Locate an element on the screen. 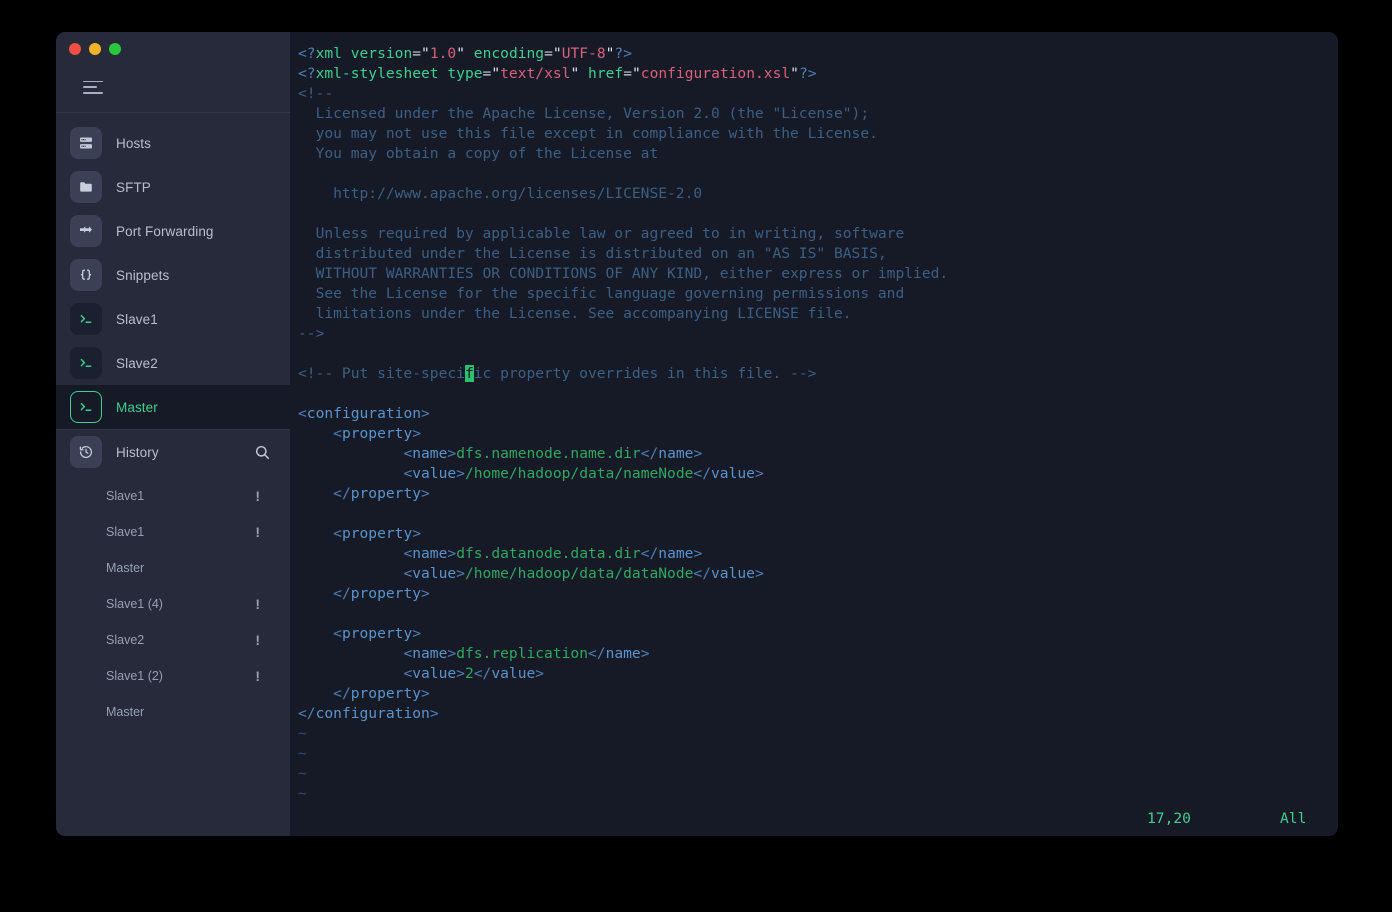 The image size is (1392, 912). list-item: Slave1 (4) ! is located at coordinates (173, 604).